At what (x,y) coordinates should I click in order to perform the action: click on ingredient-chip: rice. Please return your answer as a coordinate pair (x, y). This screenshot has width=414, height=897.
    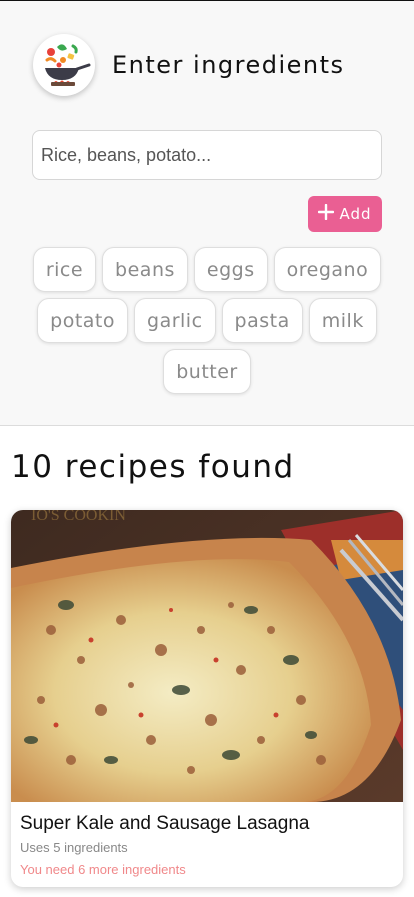
    Looking at the image, I should click on (64, 269).